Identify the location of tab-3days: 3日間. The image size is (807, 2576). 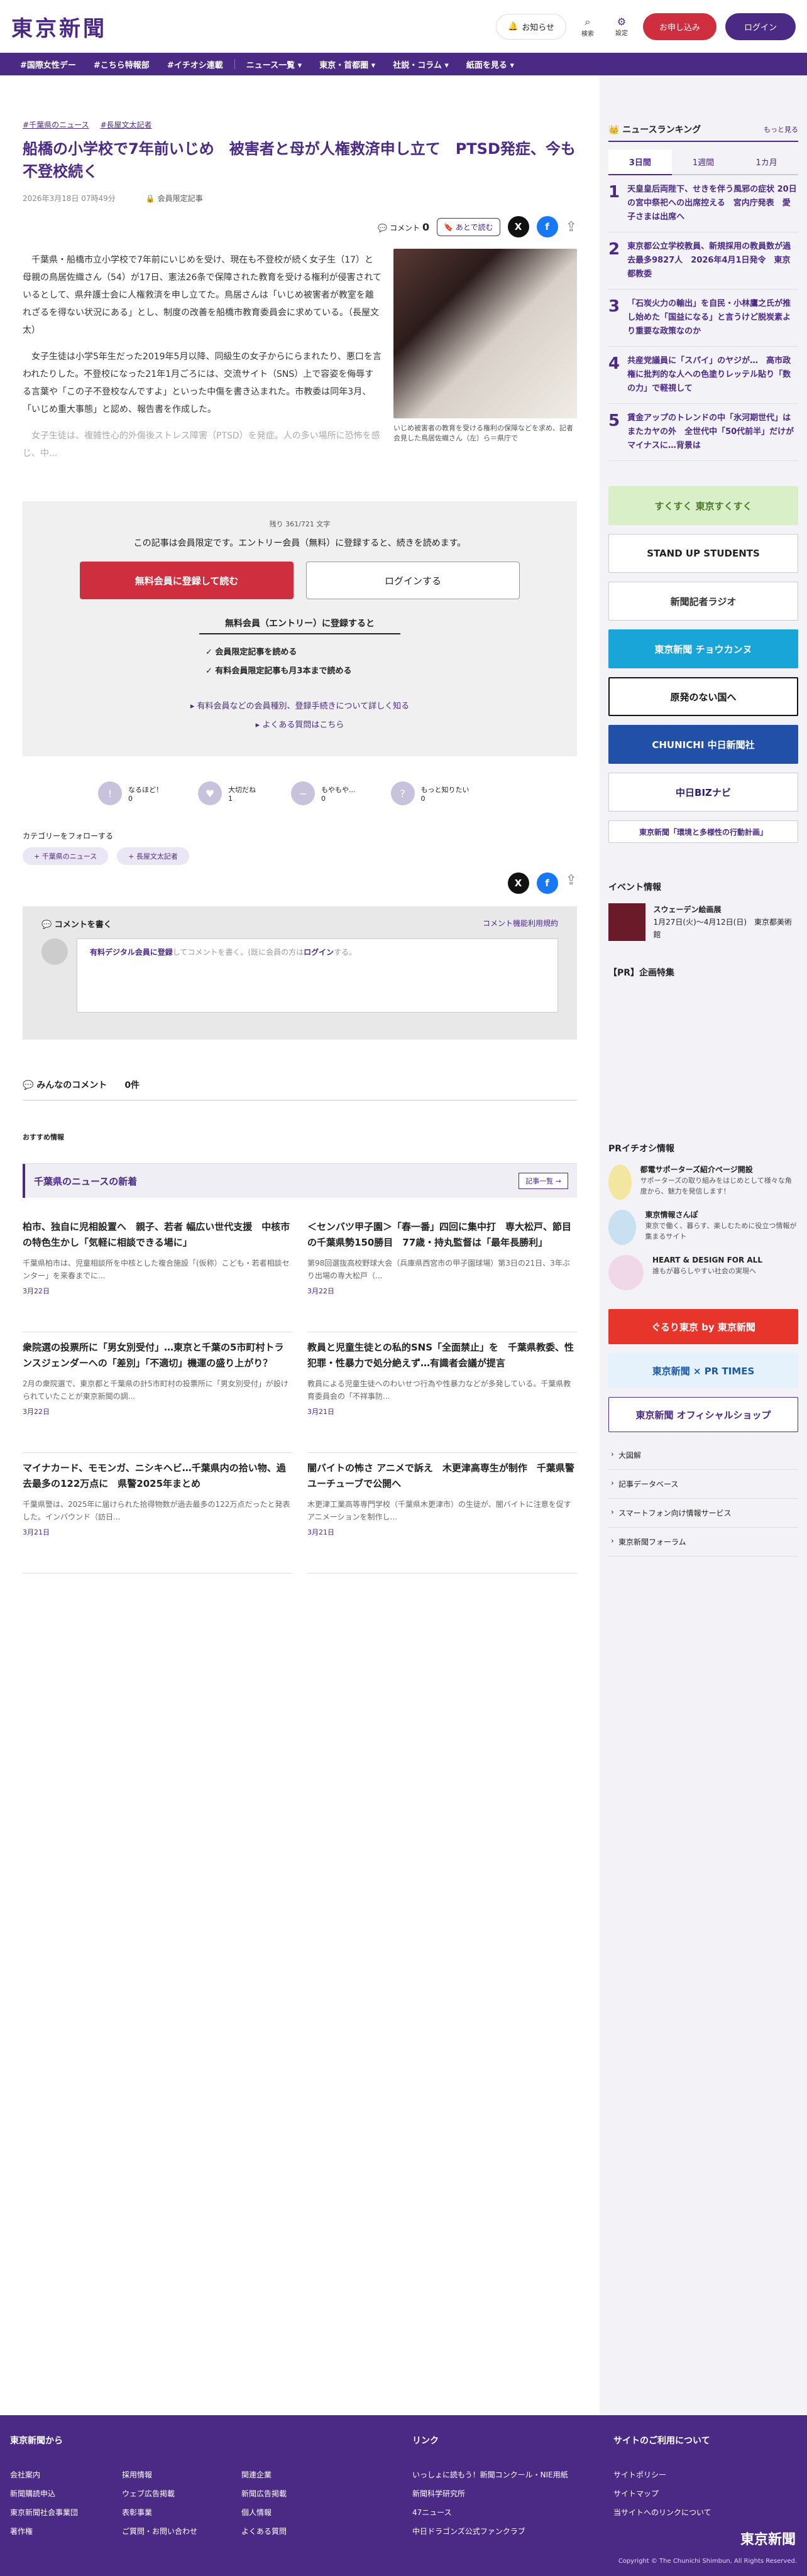
(640, 162).